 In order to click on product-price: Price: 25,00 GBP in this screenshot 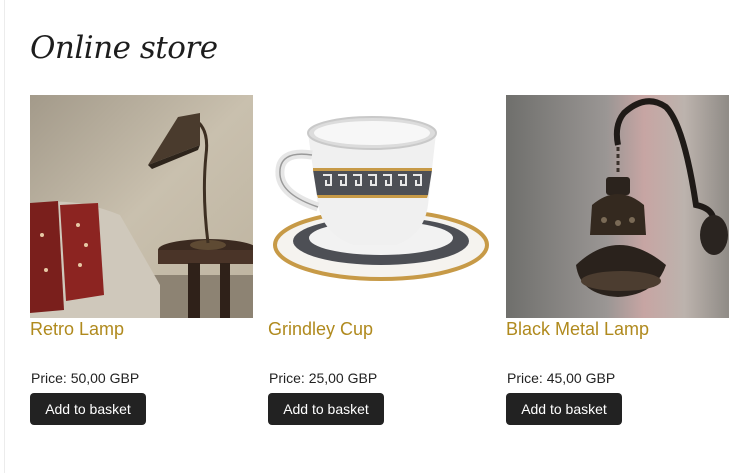, I will do `click(323, 378)`.